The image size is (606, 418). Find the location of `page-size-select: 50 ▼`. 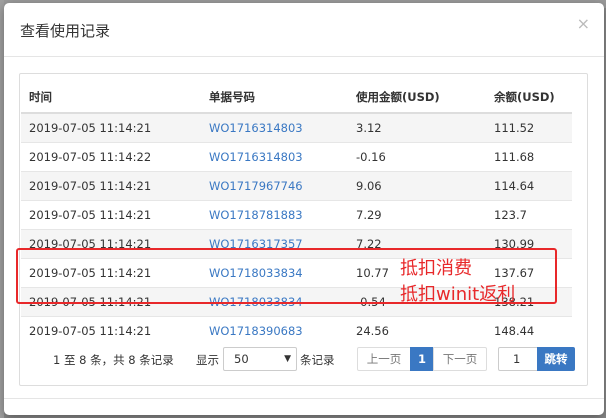

page-size-select: 50 ▼ is located at coordinates (260, 359).